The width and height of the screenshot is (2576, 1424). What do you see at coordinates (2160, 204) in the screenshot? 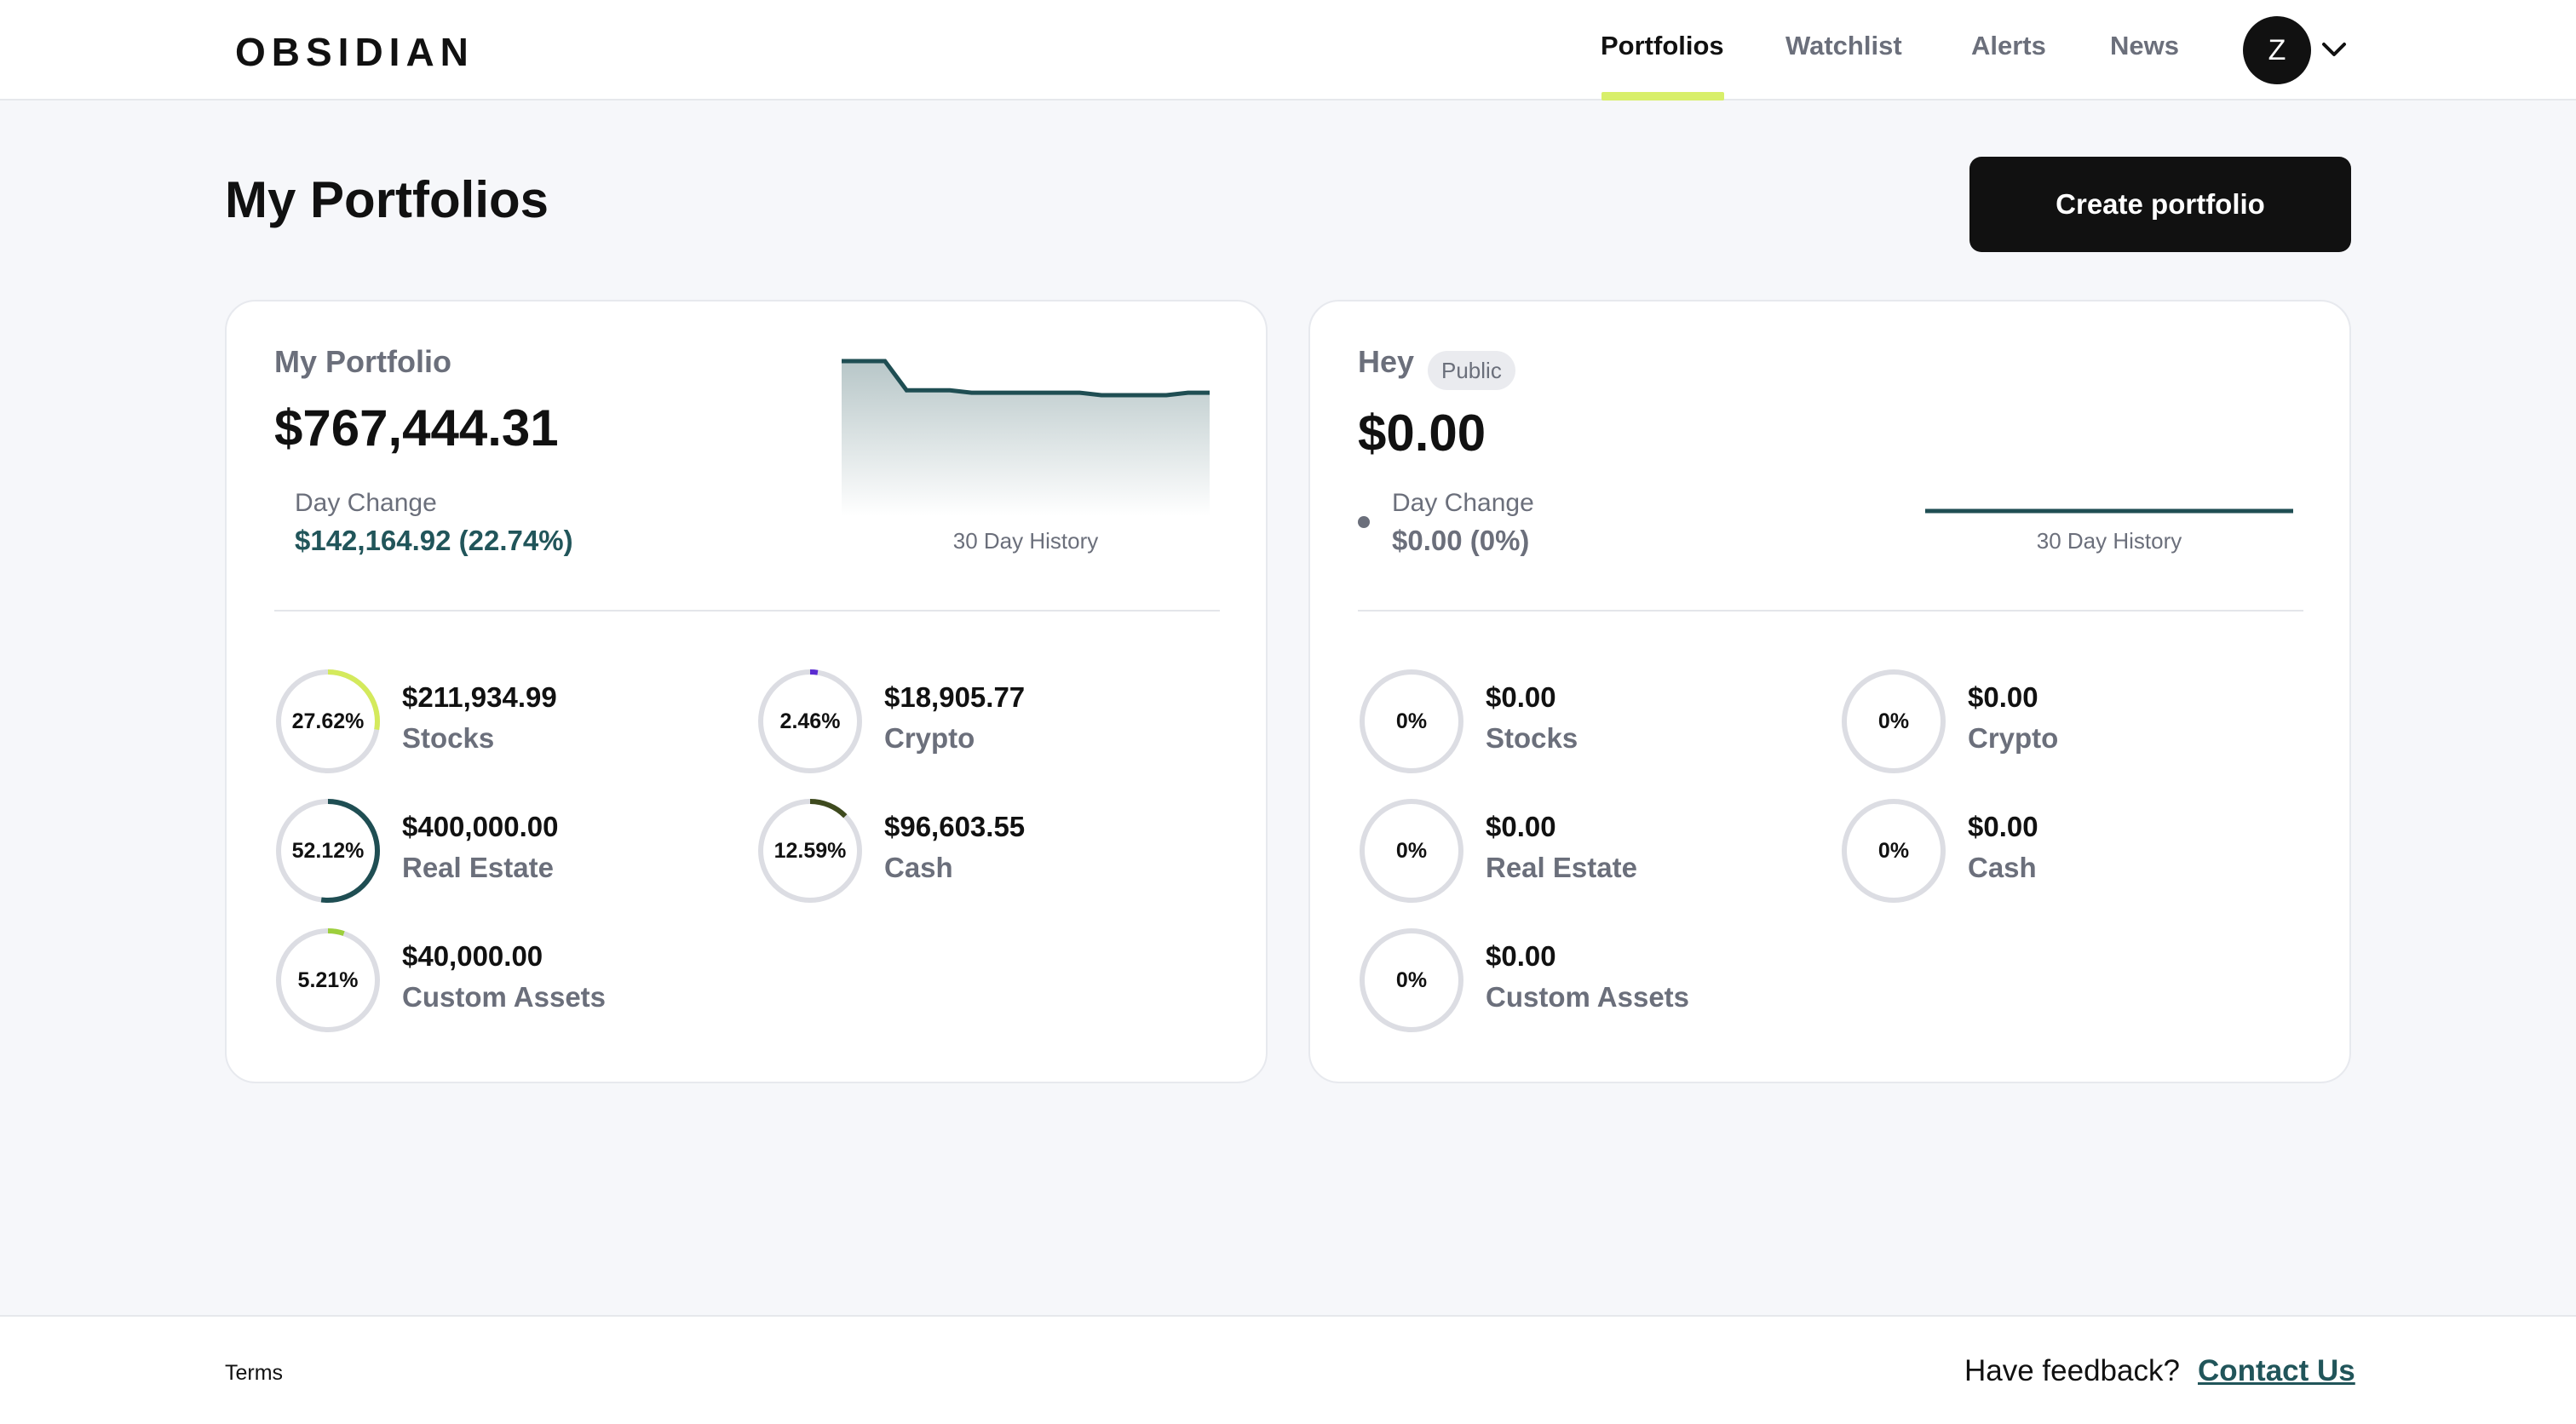
I see `create-portfolio-button: Create portfolio` at bounding box center [2160, 204].